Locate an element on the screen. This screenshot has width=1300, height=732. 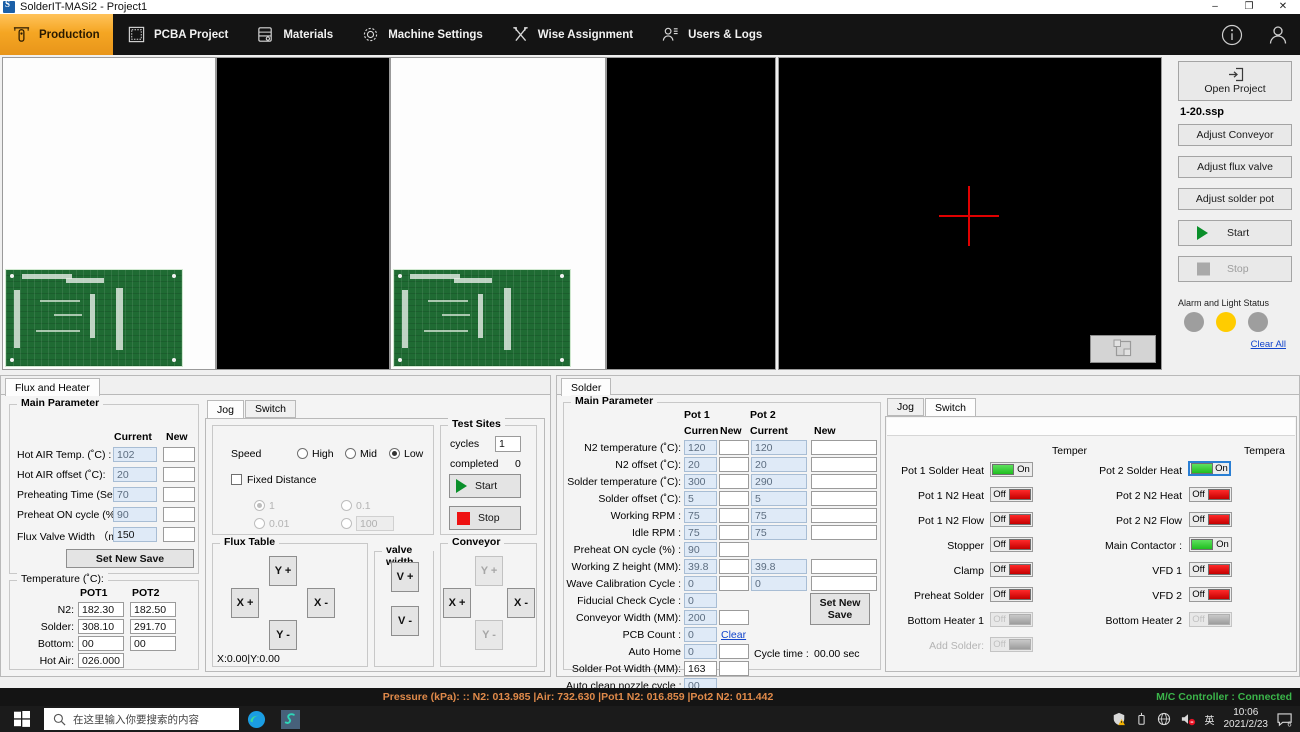
switch-main-contactor: On is located at coordinates (1210, 544).